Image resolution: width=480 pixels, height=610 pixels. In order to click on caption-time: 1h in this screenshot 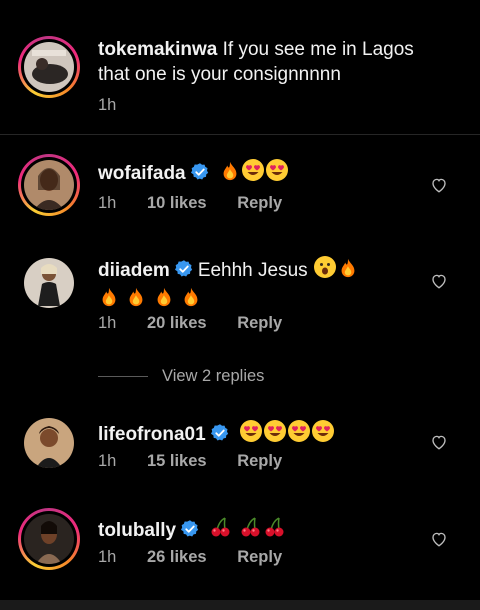, I will do `click(107, 105)`.